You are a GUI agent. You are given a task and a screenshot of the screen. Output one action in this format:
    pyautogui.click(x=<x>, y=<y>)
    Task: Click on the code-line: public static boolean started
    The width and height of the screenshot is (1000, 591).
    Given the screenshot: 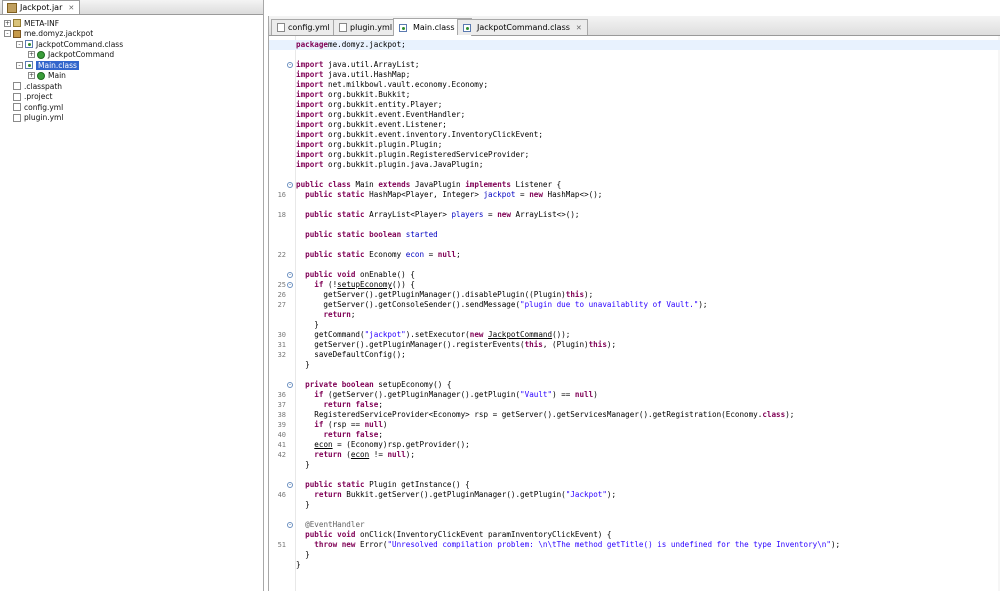 What is the action you would take?
    pyautogui.click(x=634, y=235)
    